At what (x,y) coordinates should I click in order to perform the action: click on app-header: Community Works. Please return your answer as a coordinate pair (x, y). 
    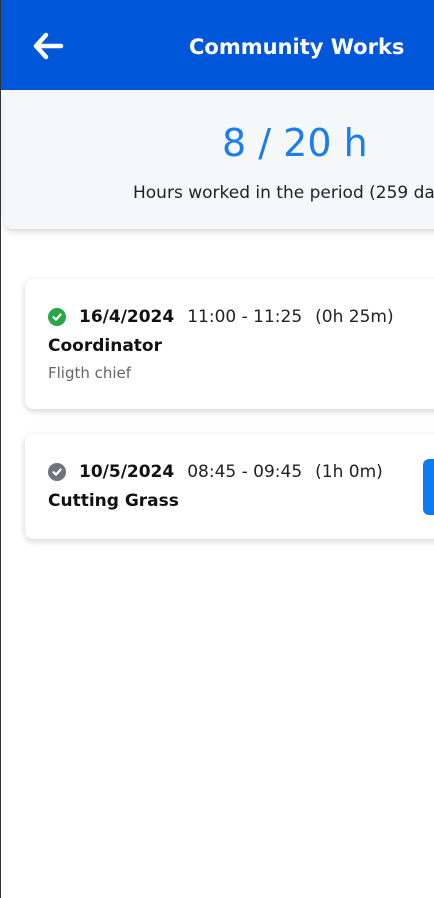
    Looking at the image, I should click on (217, 45).